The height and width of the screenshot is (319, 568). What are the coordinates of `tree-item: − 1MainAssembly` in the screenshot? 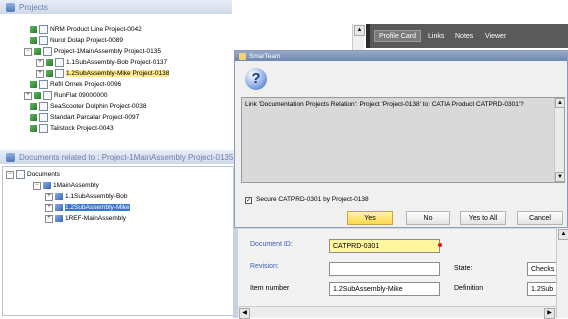 It's located at (66, 185).